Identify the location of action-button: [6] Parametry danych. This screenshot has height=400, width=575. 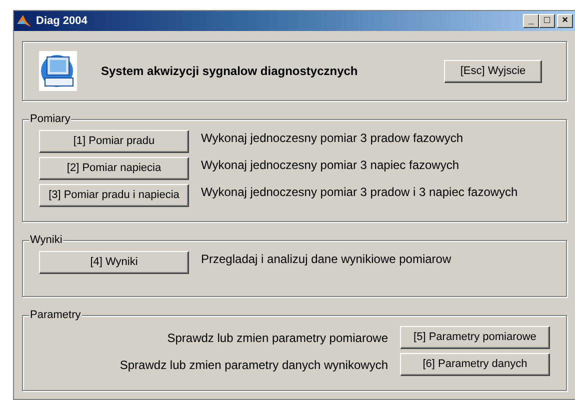
(475, 364).